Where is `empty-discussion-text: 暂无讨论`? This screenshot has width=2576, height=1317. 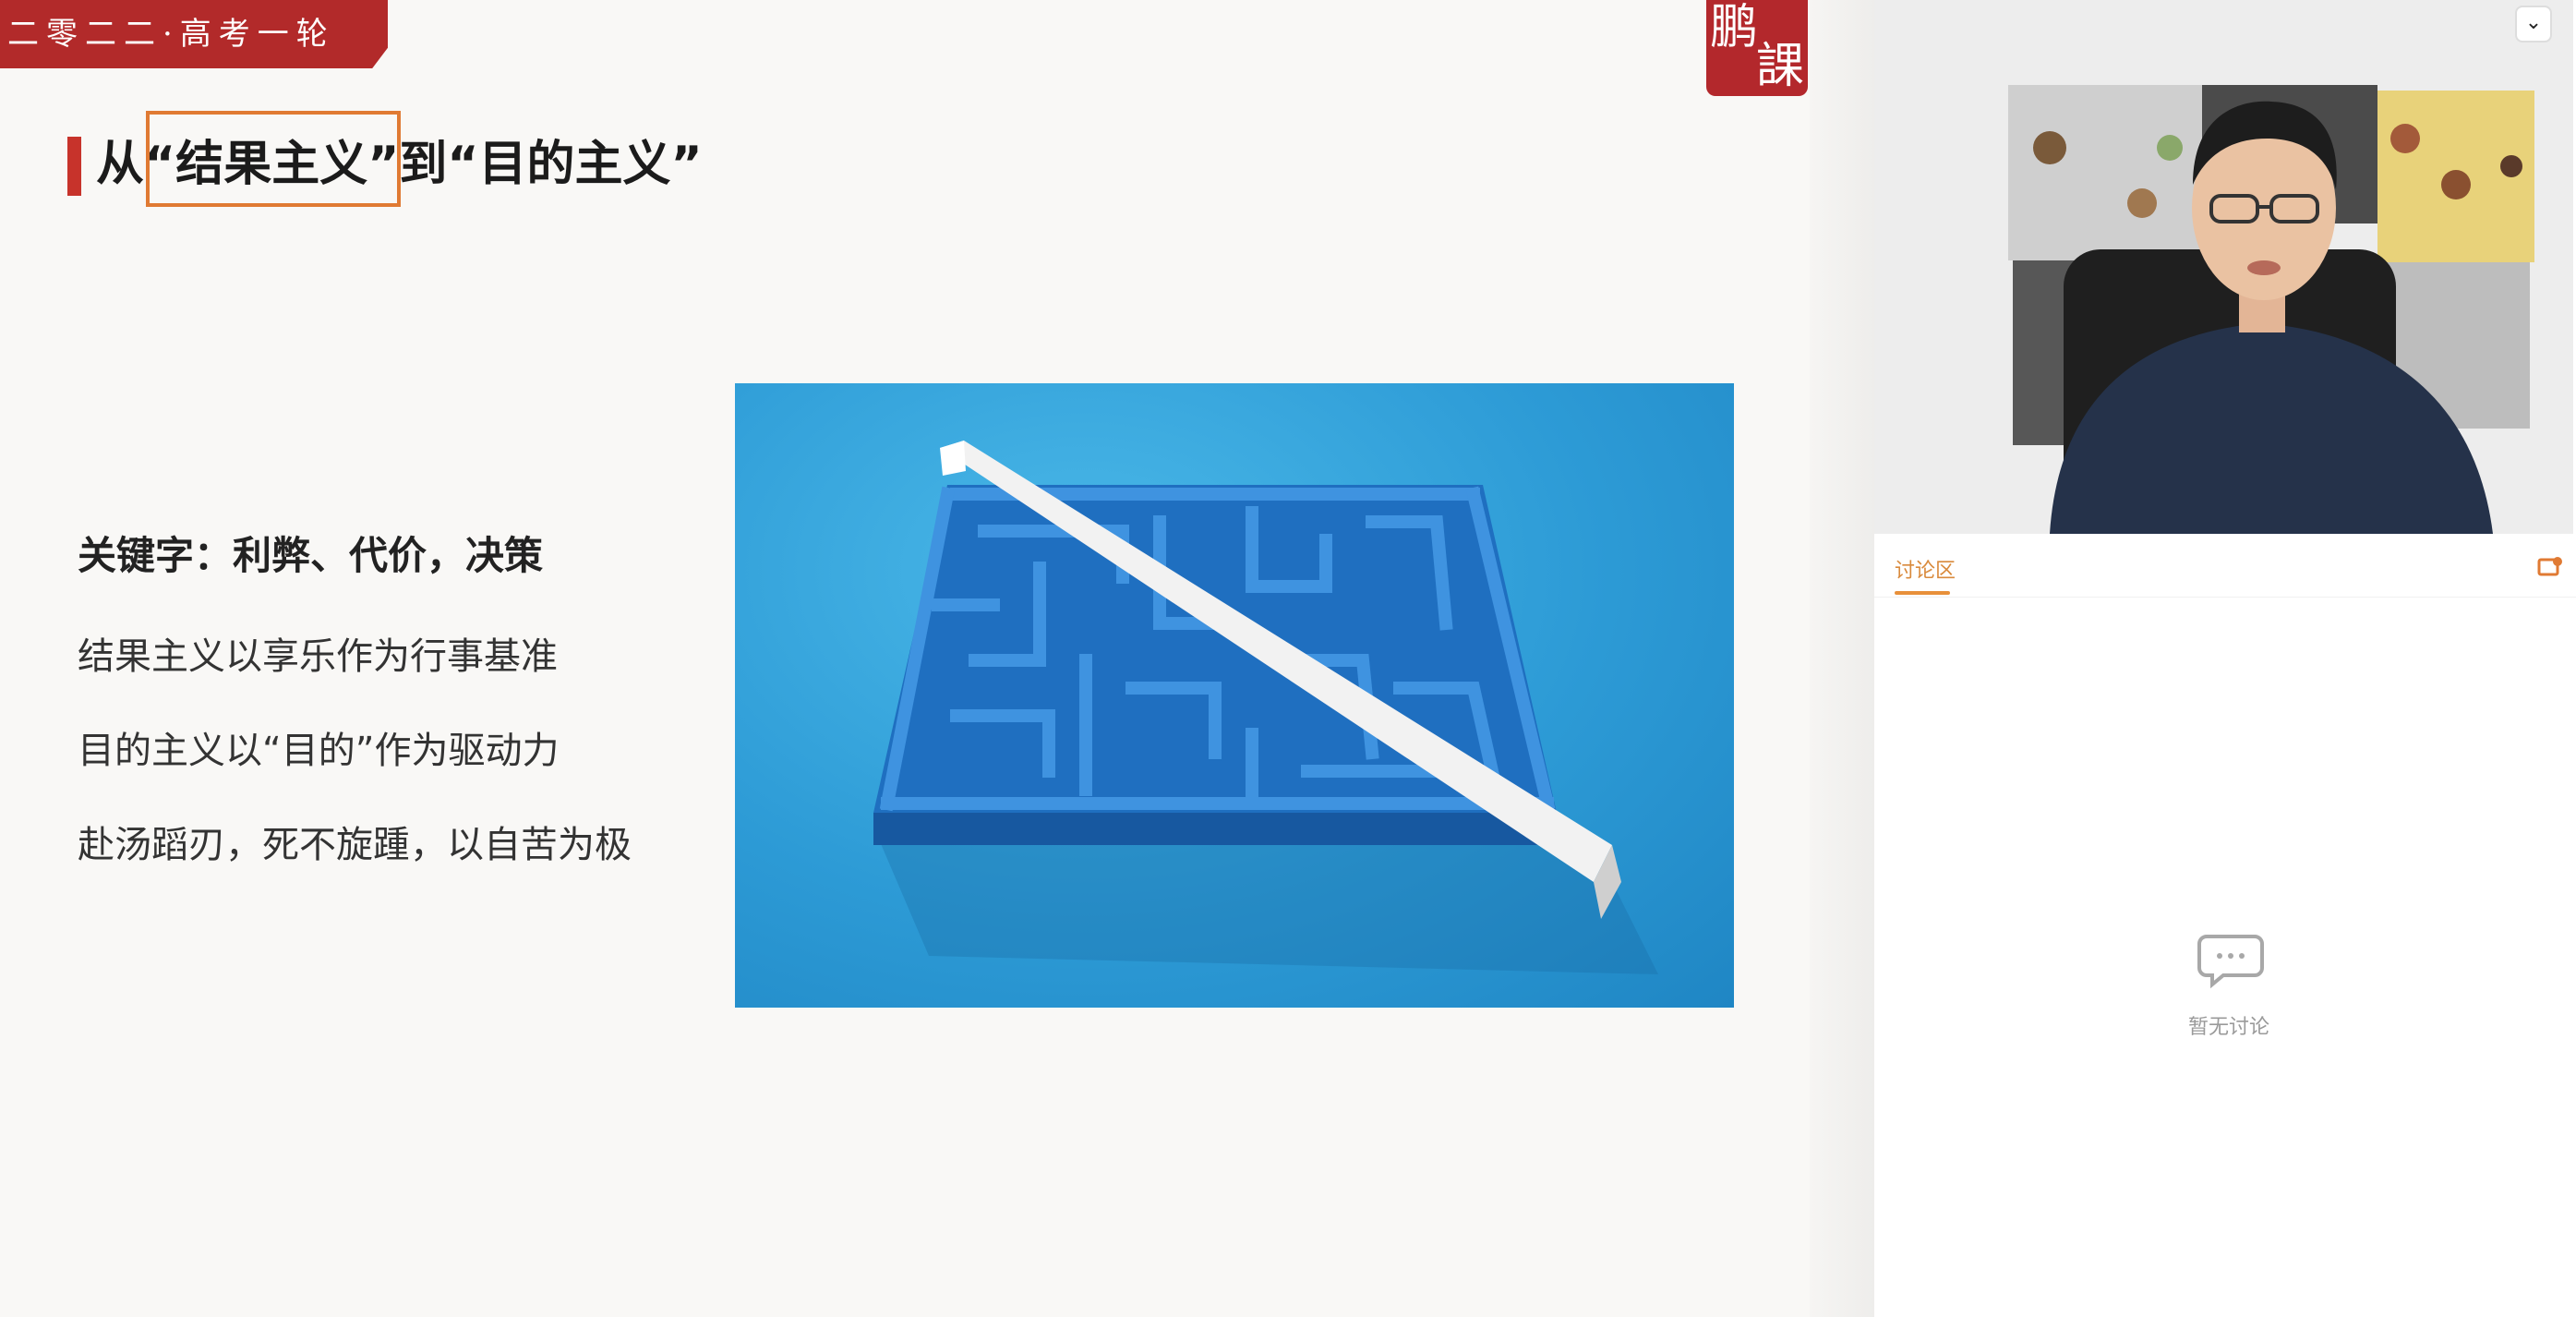
empty-discussion-text: 暂无讨论 is located at coordinates (2229, 1027).